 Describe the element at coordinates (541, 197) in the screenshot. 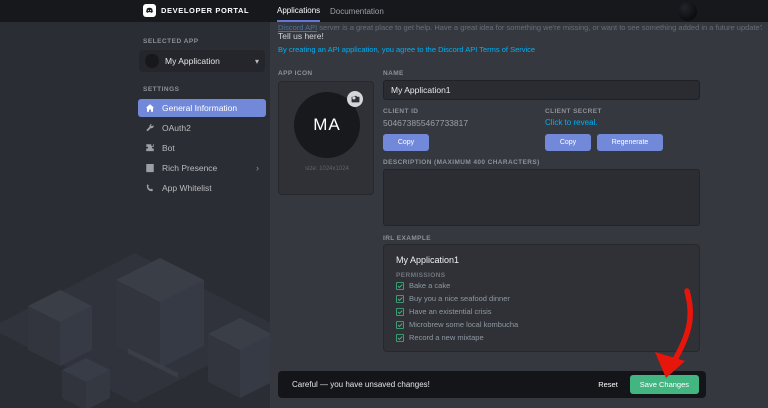

I see `description-textarea` at that location.